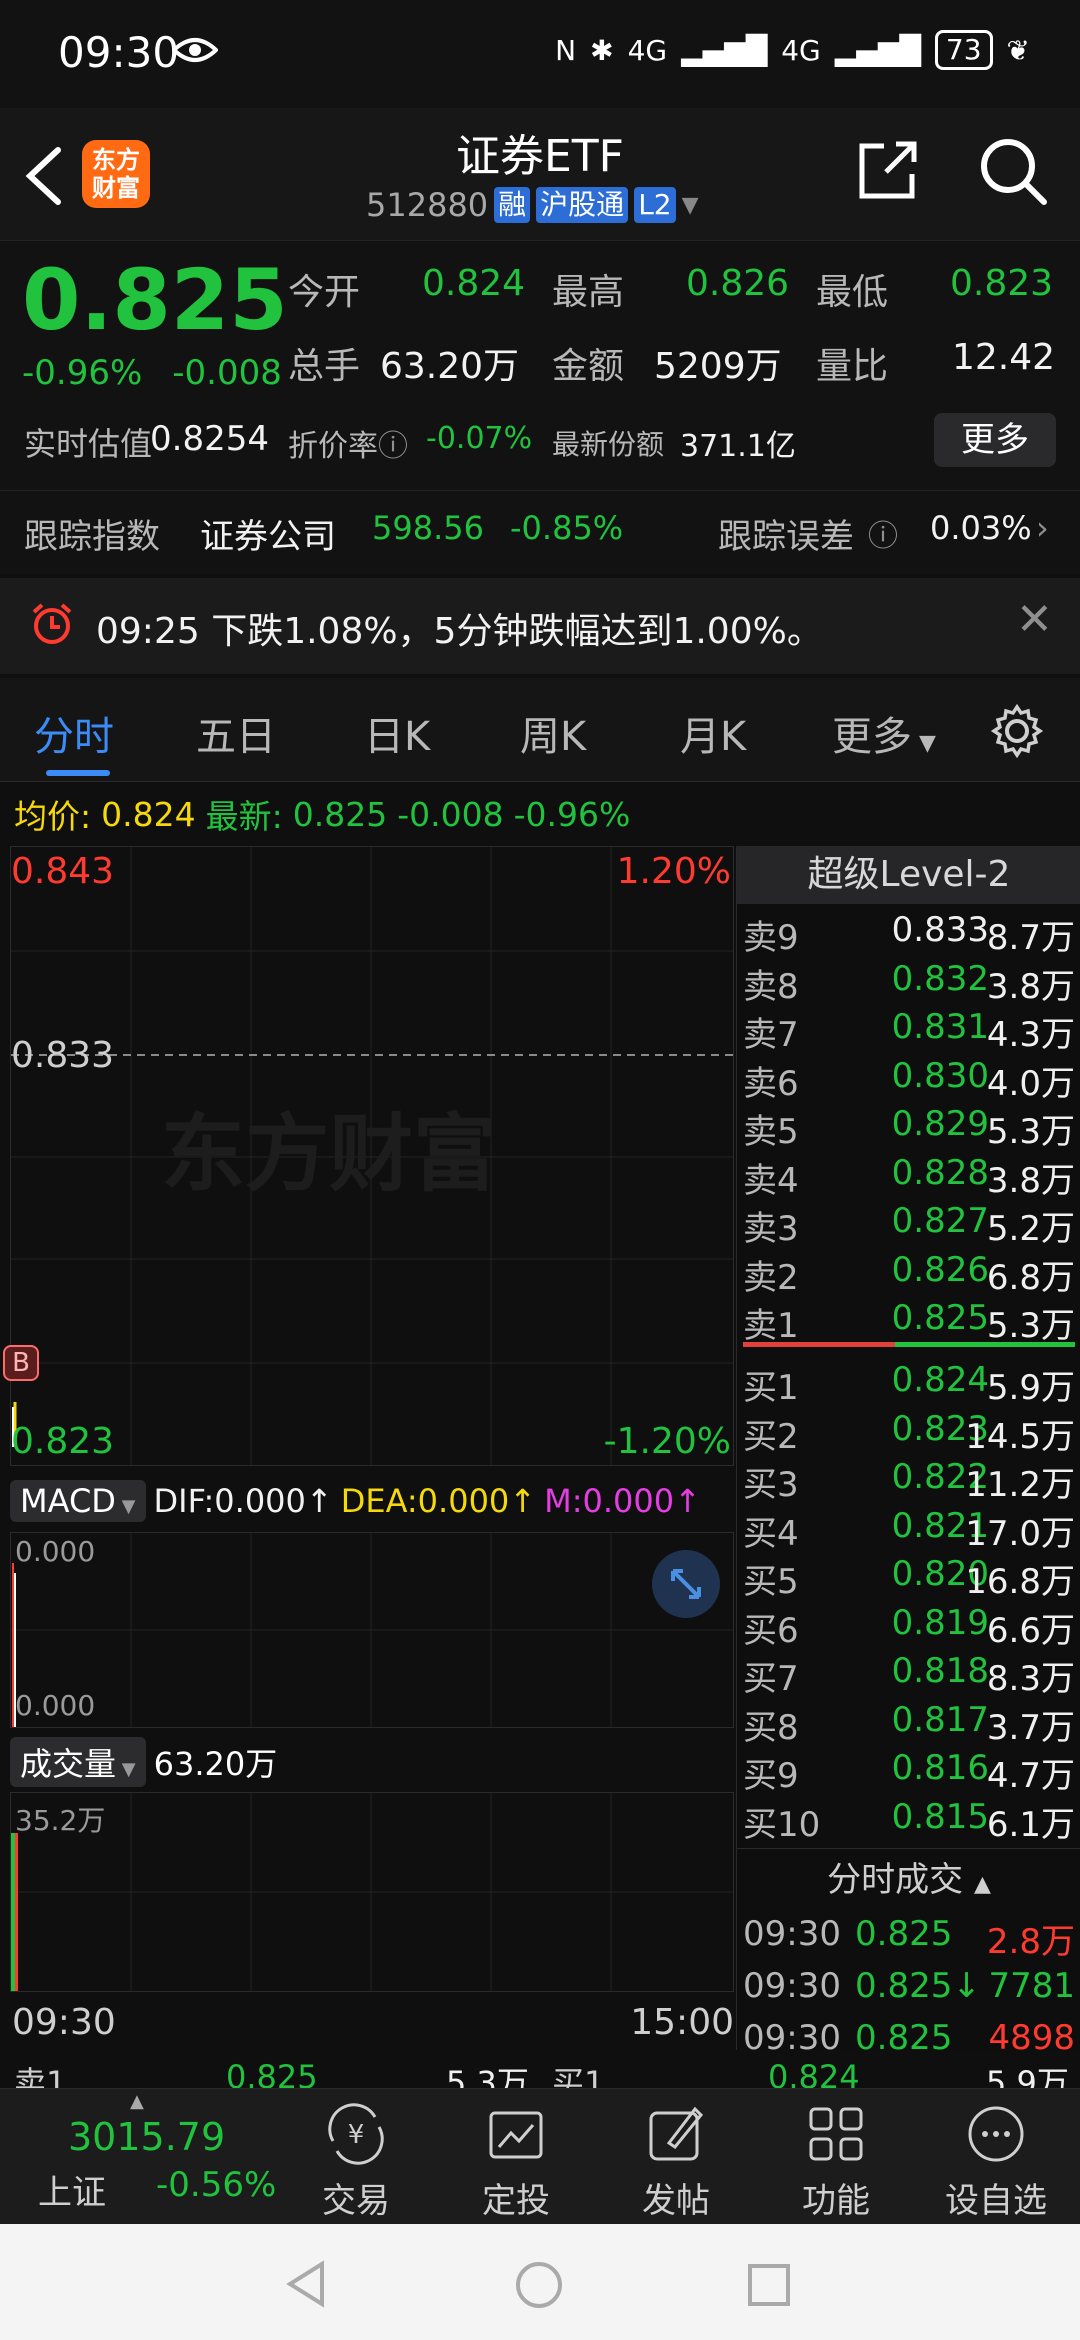 The image size is (1080, 2340). Describe the element at coordinates (567, 528) in the screenshot. I see `tracking-index-change: -0.85%` at that location.